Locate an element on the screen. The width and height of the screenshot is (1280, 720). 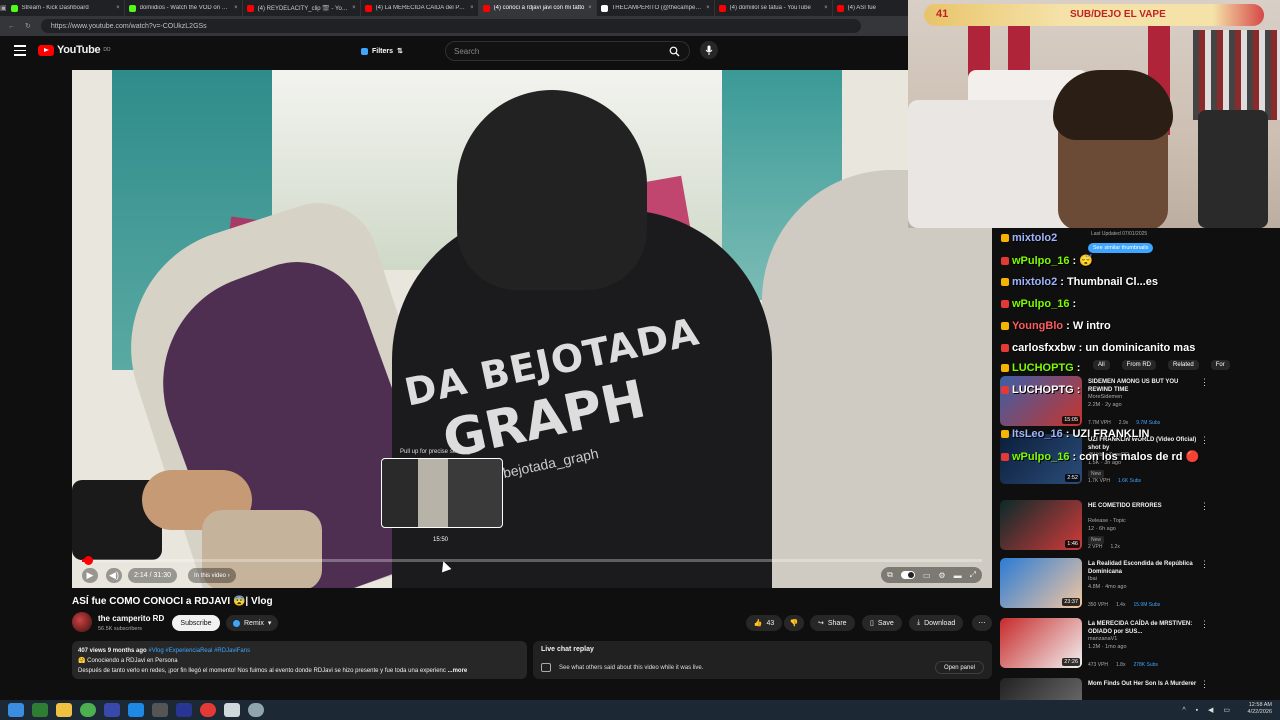
browser-tab: (4) conoci a rdjavi javi con mi tatto × is located at coordinates (537, 8).